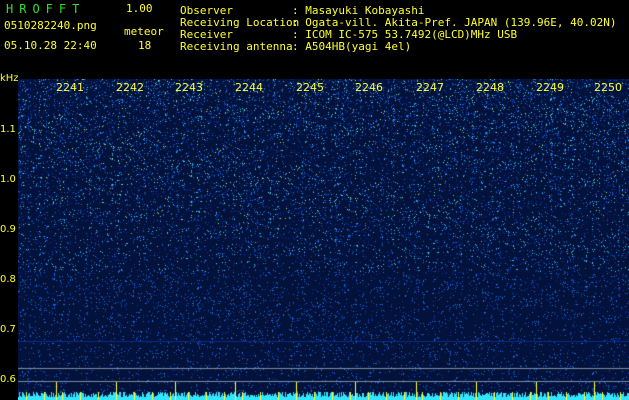 Image resolution: width=629 pixels, height=400 pixels. I want to click on minute-label: 2247, so click(430, 87).